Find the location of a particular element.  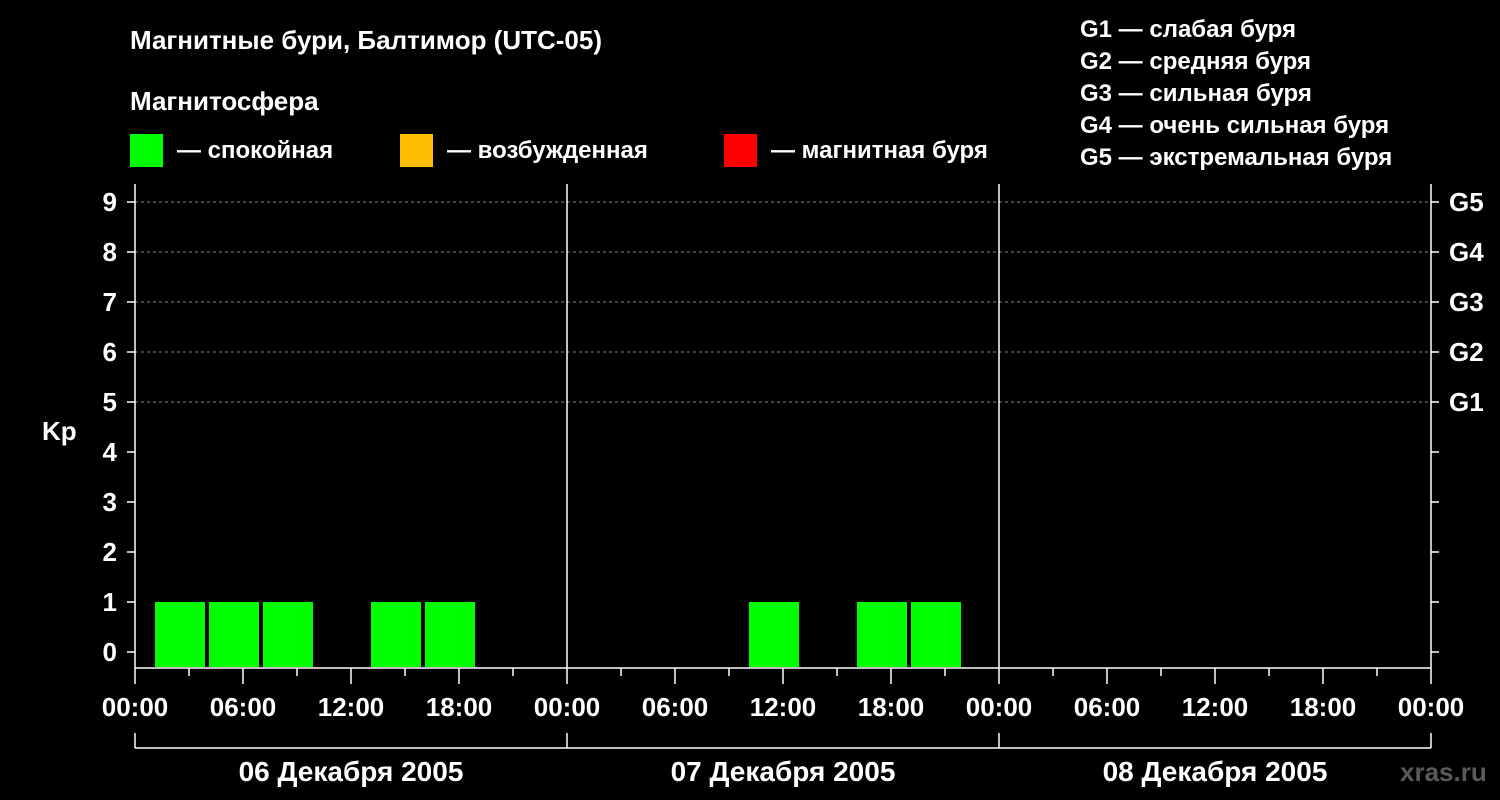

g-legend-g5: G5 — экстремальная буря is located at coordinates (1236, 157).